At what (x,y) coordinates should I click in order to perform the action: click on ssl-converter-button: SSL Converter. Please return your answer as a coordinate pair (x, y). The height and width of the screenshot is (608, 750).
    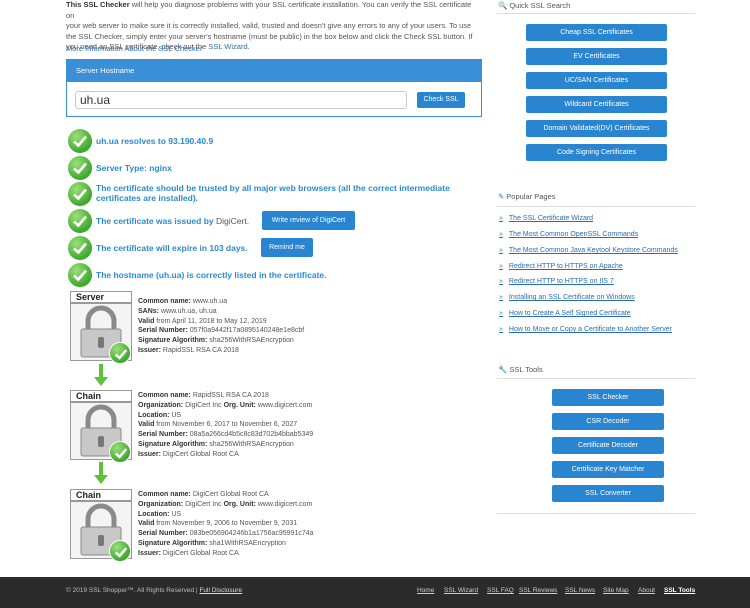
    Looking at the image, I should click on (608, 493).